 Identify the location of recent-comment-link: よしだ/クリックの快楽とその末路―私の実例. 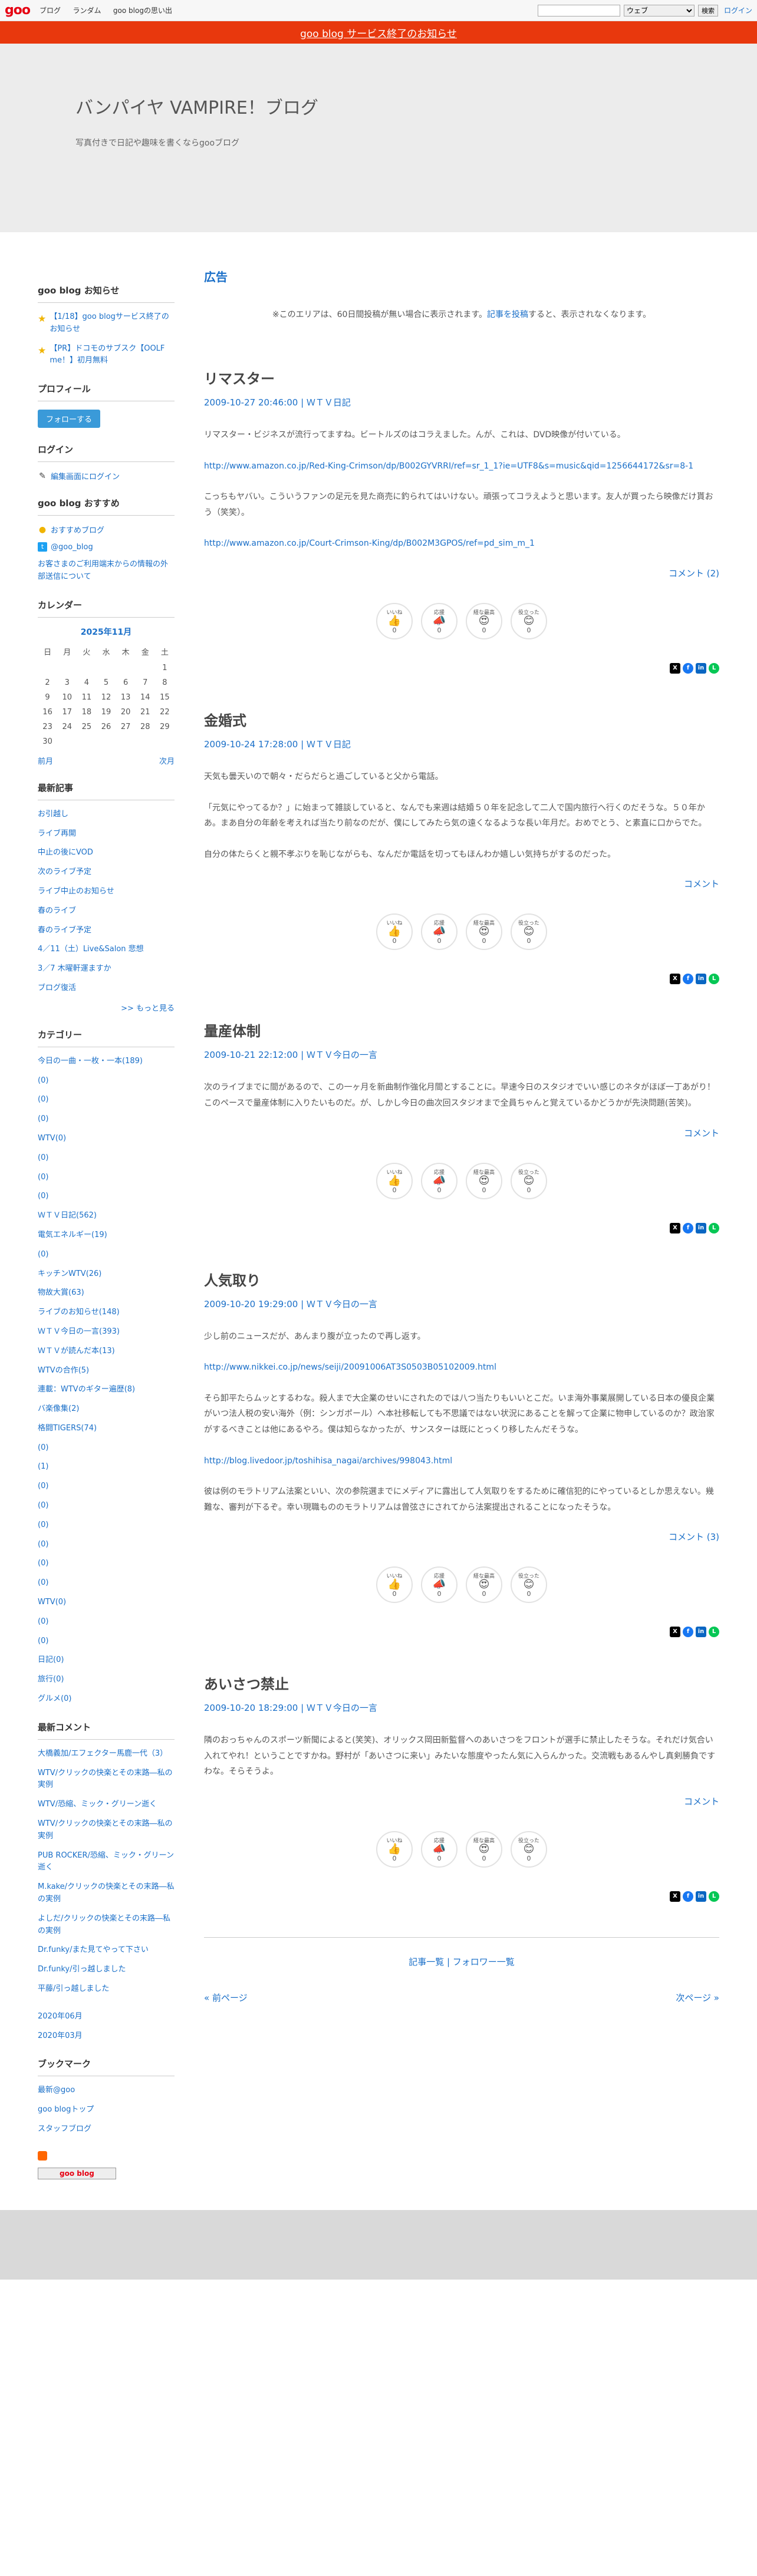
(104, 1924).